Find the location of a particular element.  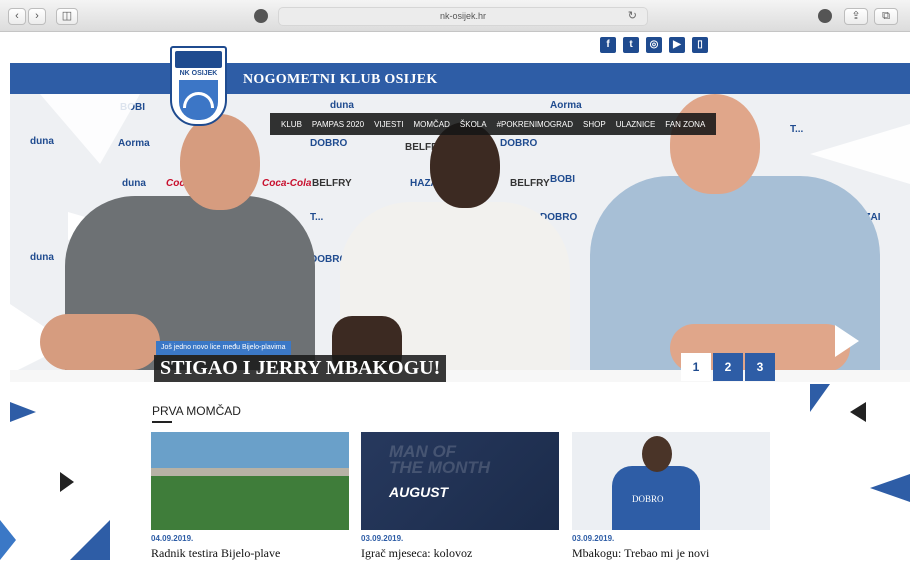

thumb-motm-text: MAN OF THE MONTH is located at coordinates (440, 460).